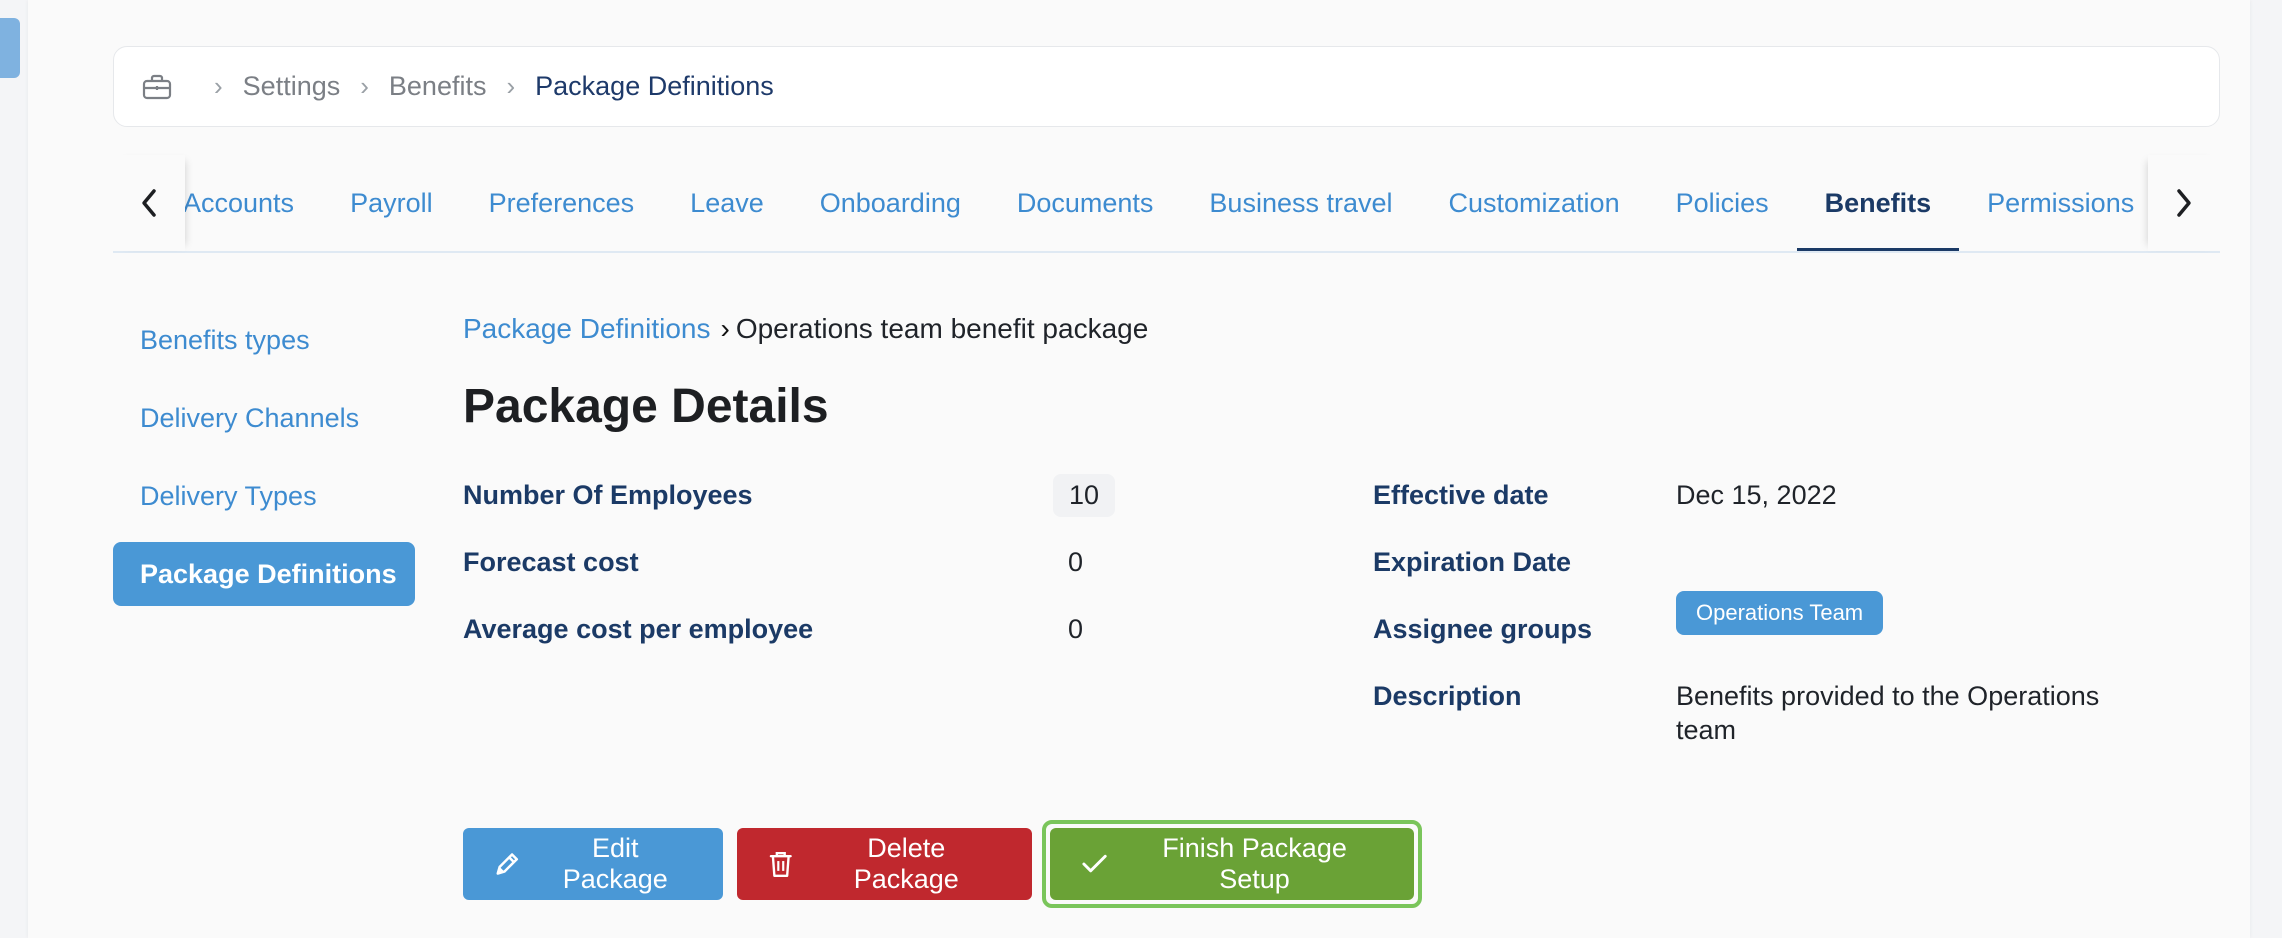 This screenshot has height=938, width=2282. What do you see at coordinates (1461, 494) in the screenshot?
I see `effective-date-label: Effective date` at bounding box center [1461, 494].